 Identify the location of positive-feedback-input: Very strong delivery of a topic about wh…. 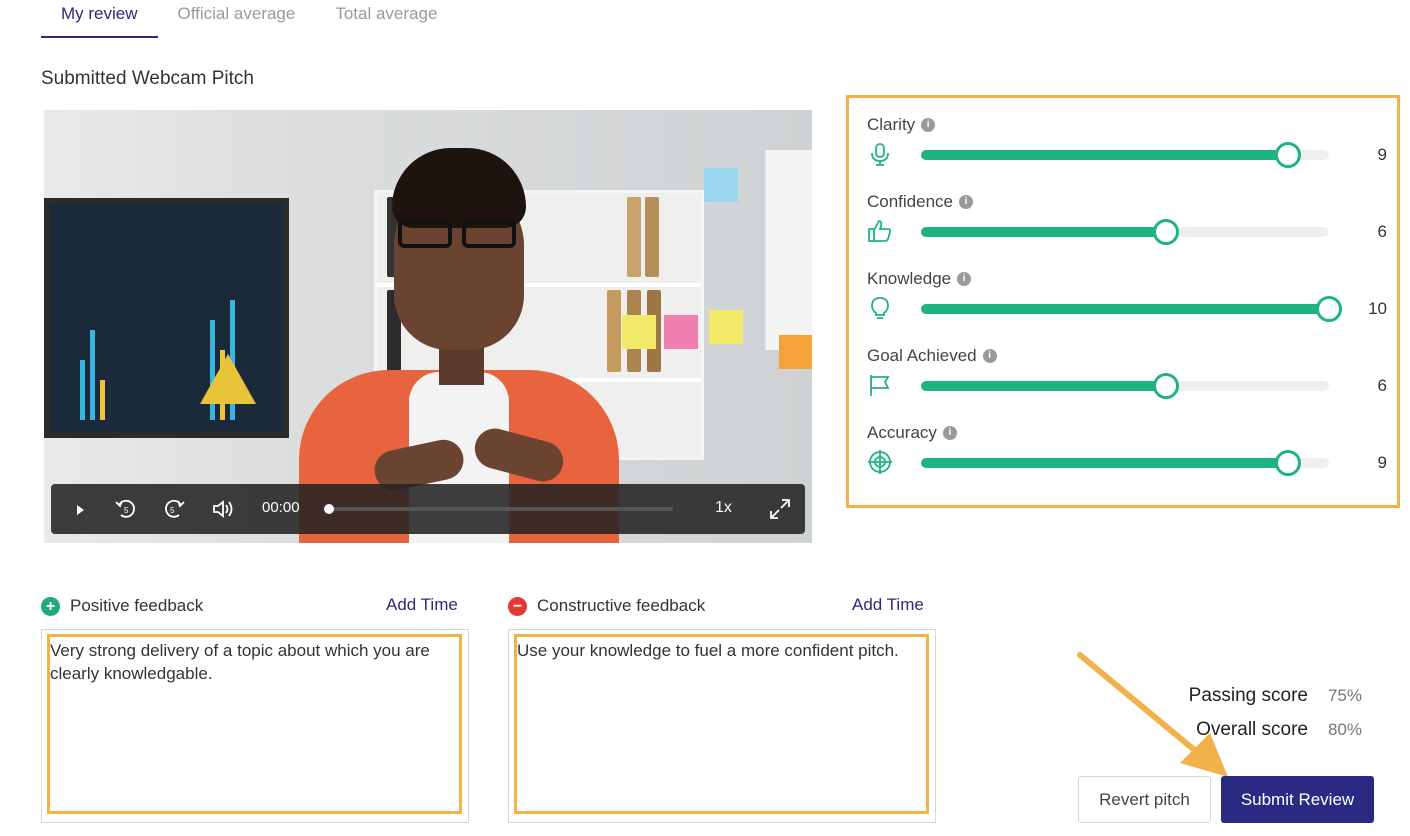
(254, 724).